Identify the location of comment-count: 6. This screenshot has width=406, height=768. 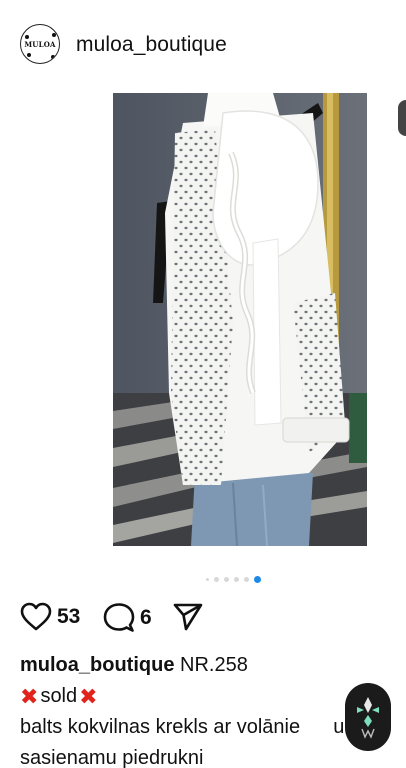
(146, 618).